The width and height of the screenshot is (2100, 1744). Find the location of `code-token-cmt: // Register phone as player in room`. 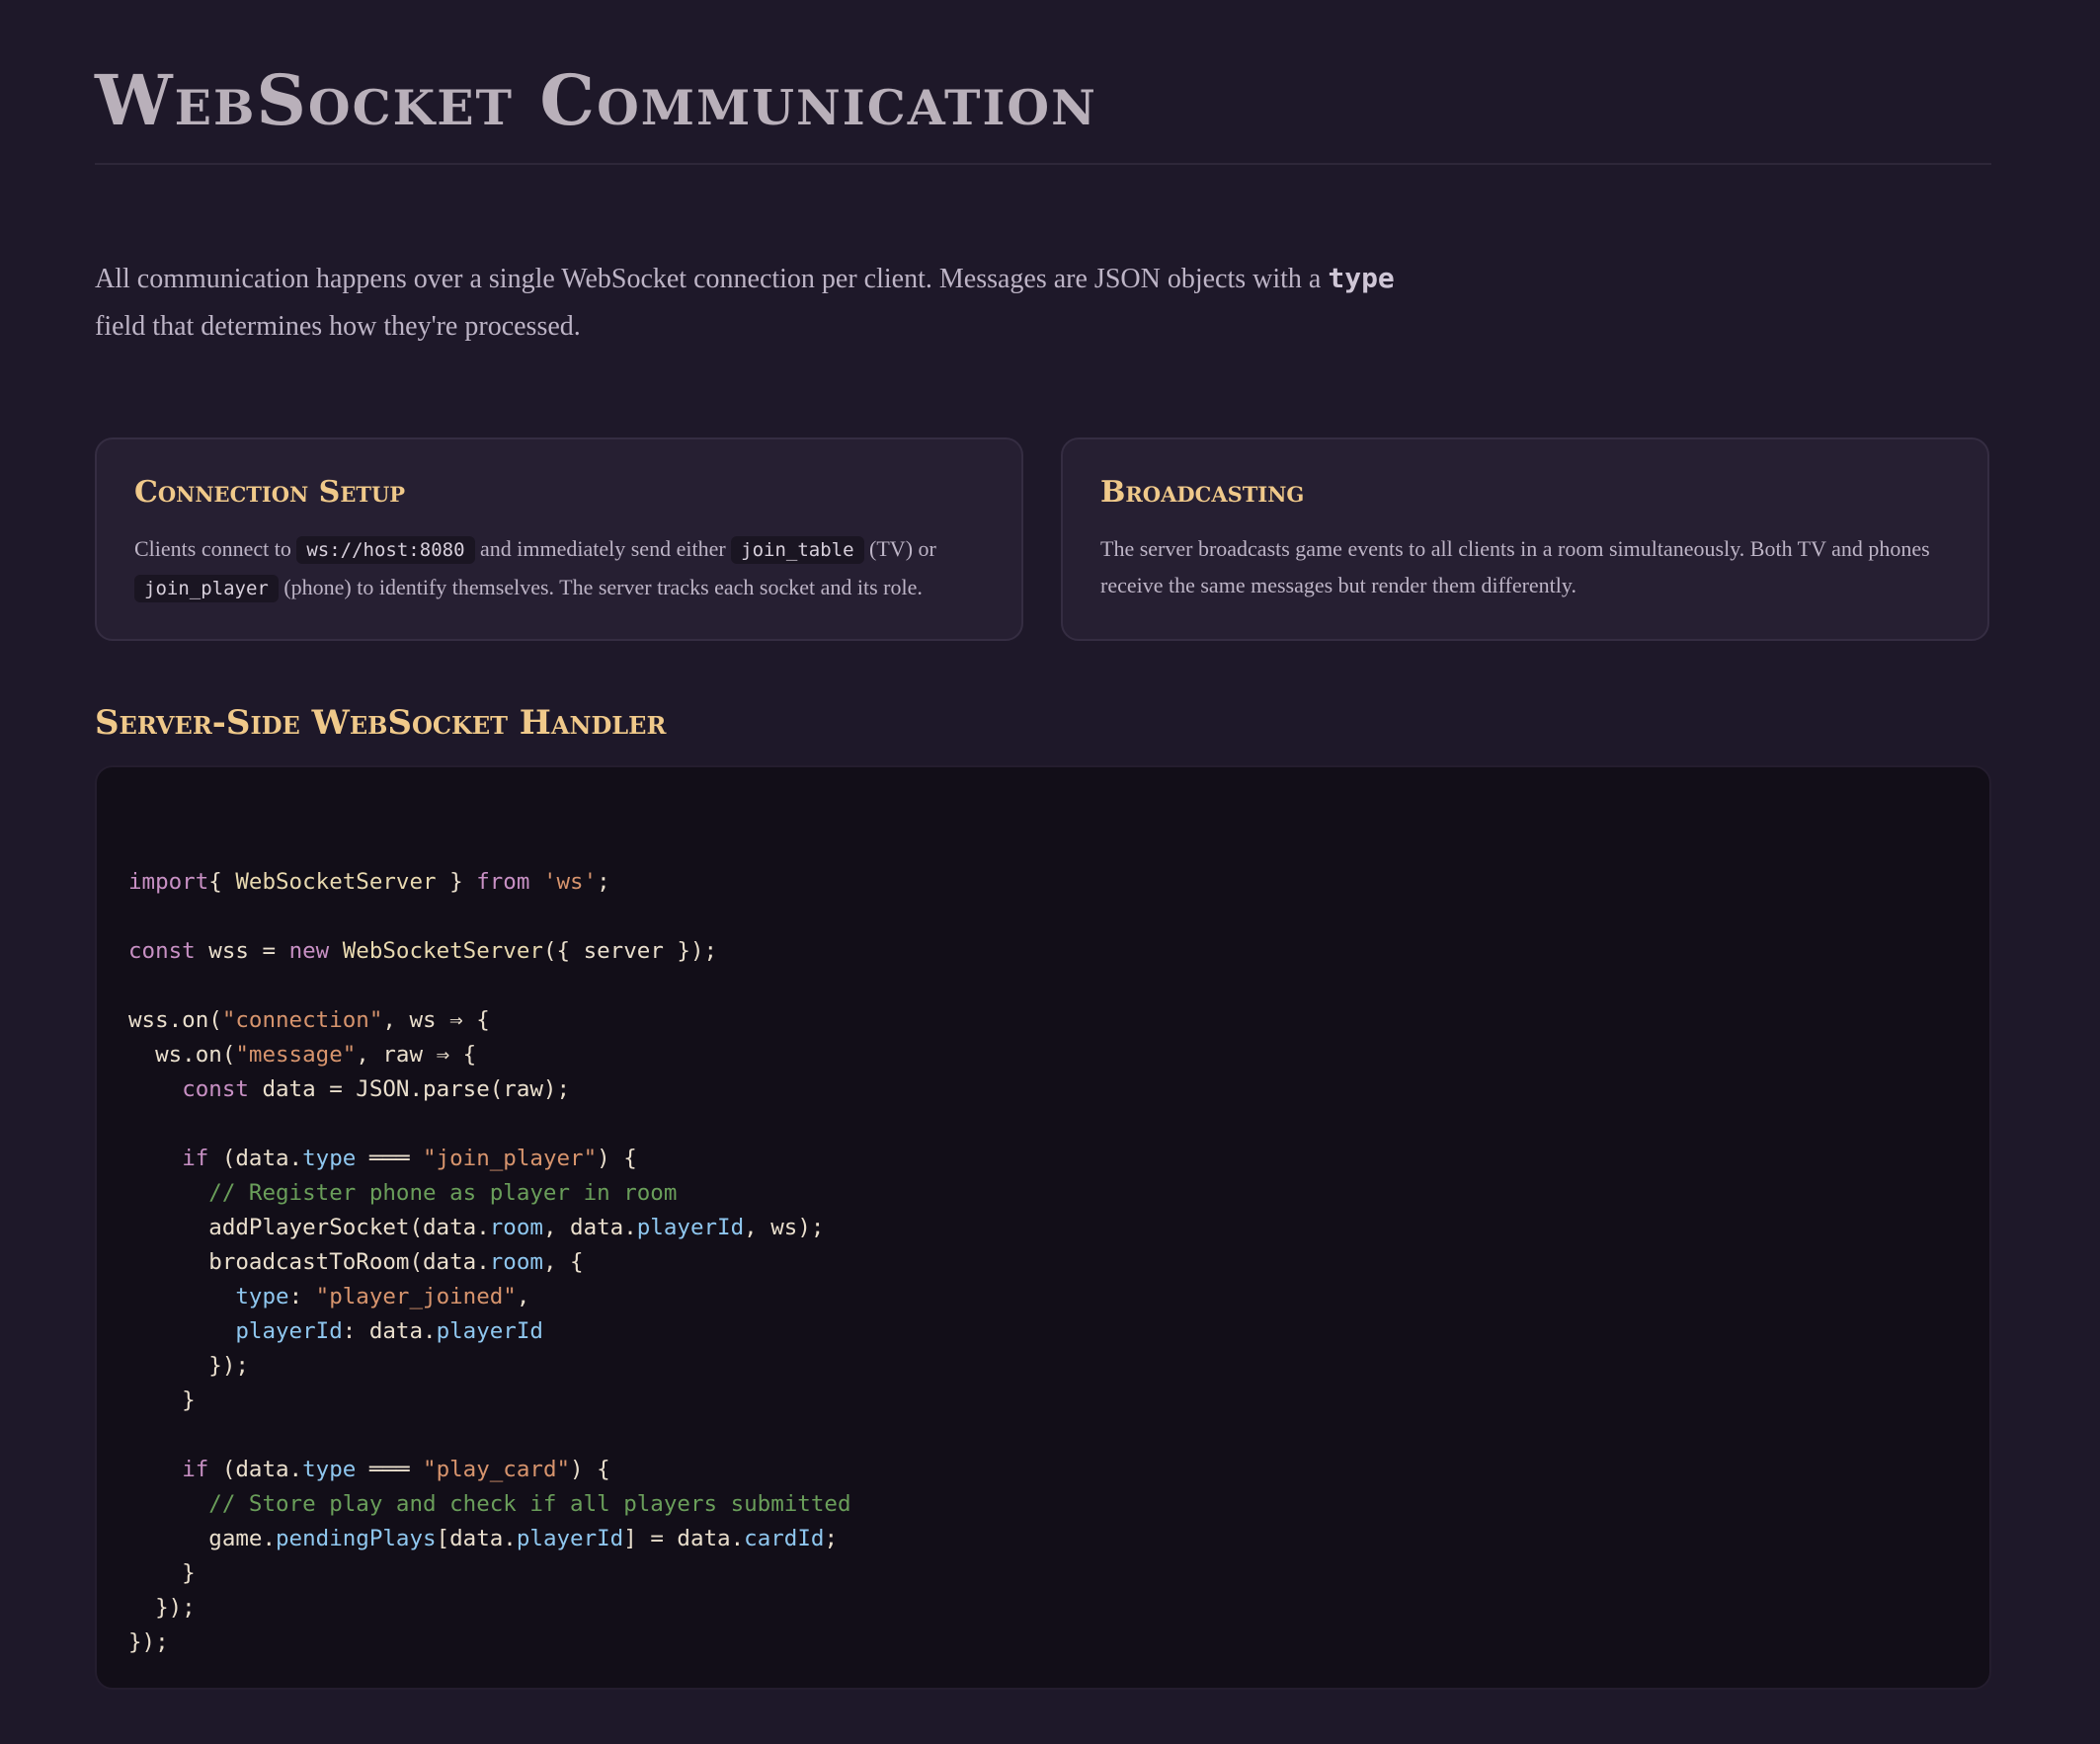

code-token-cmt: // Register phone as player in room is located at coordinates (443, 1193).